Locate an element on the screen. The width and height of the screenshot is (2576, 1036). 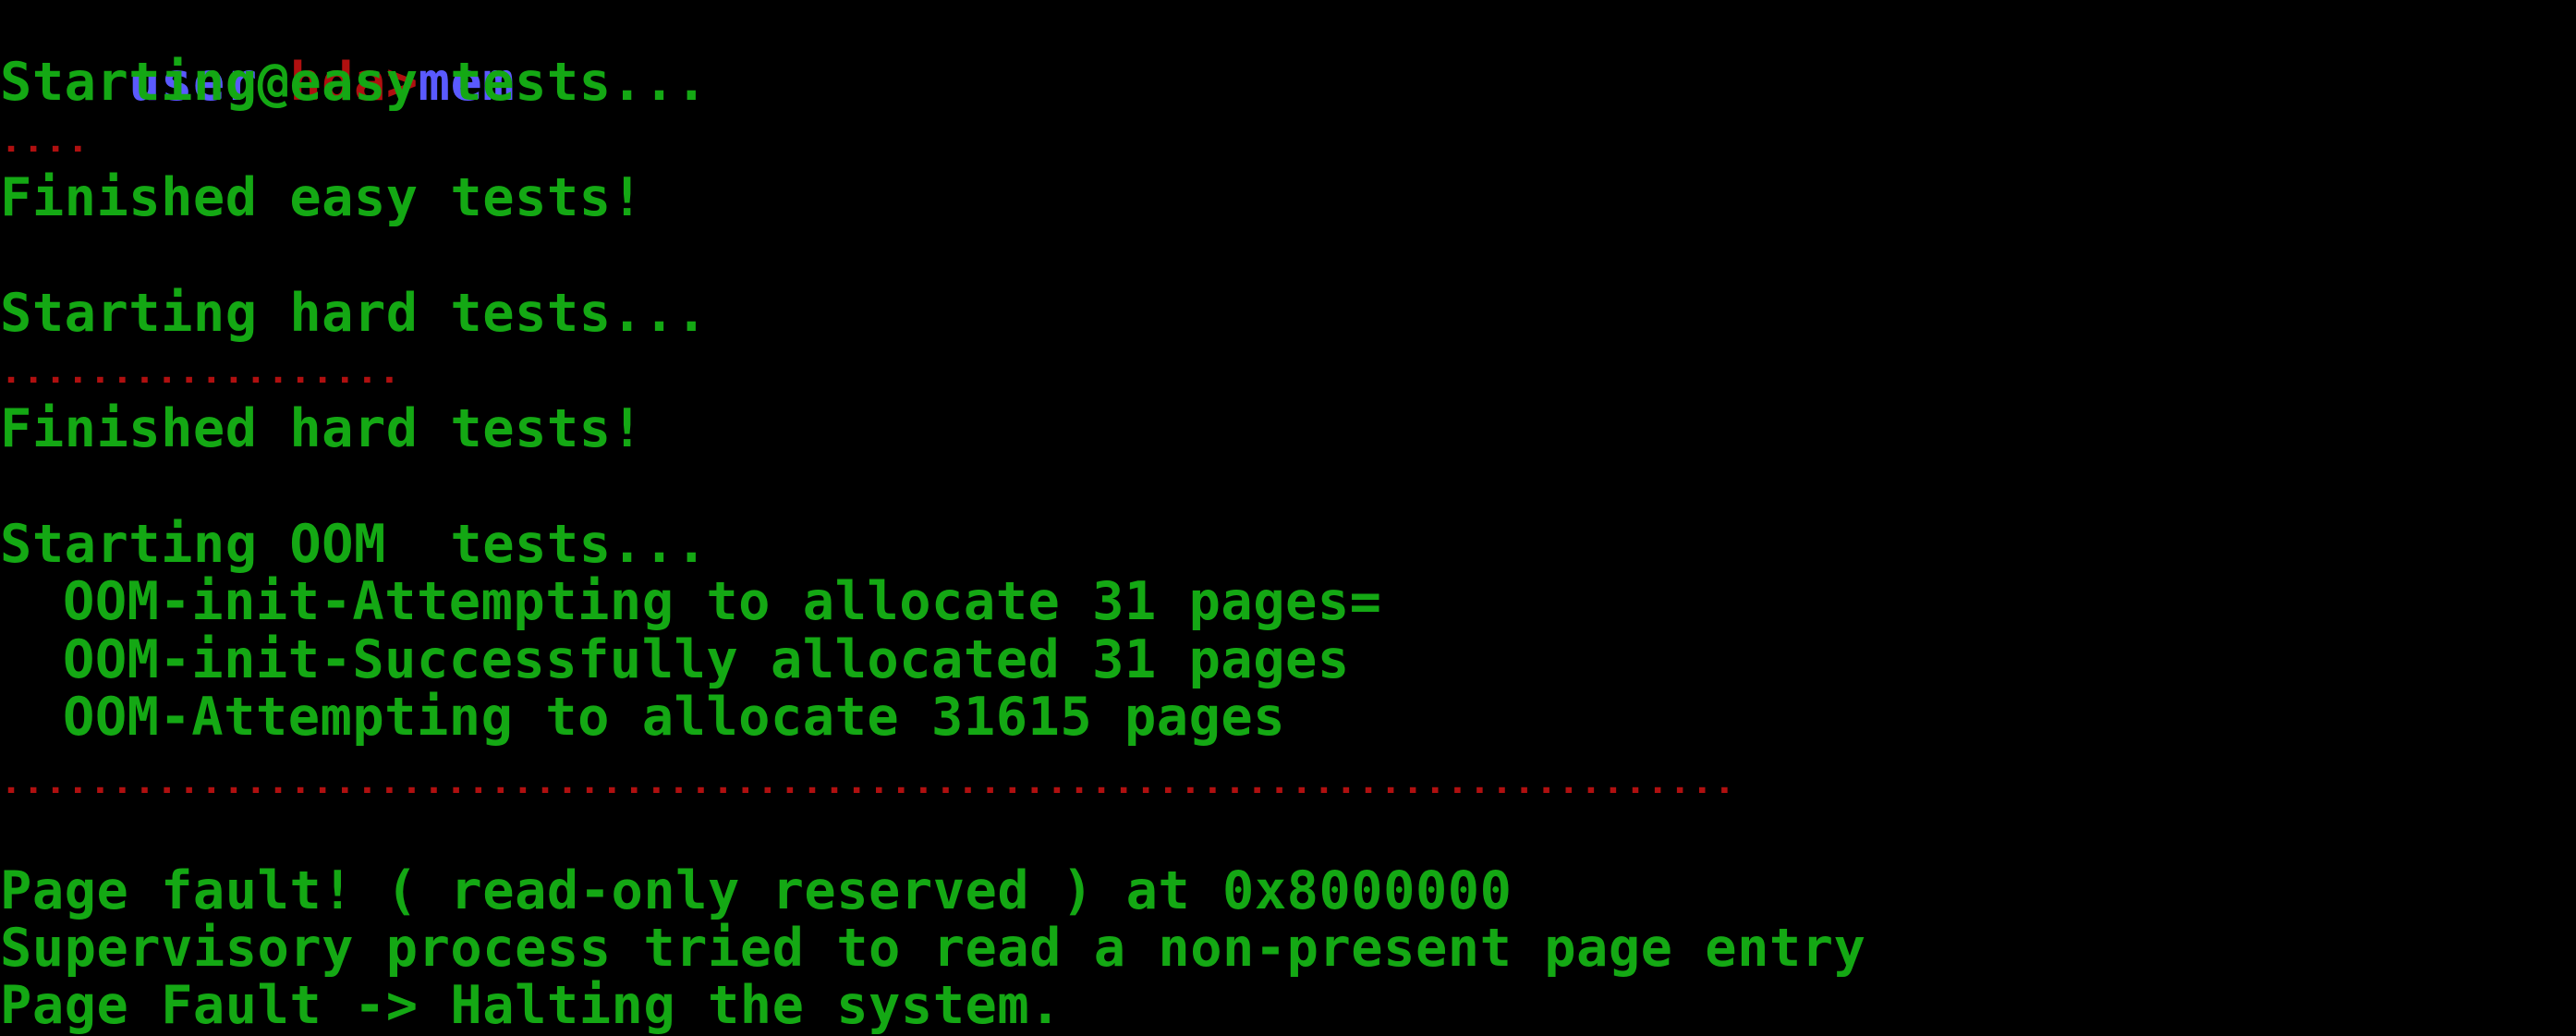
hard-tests-finished-line: Finished hard tests! is located at coordinates (322, 428).